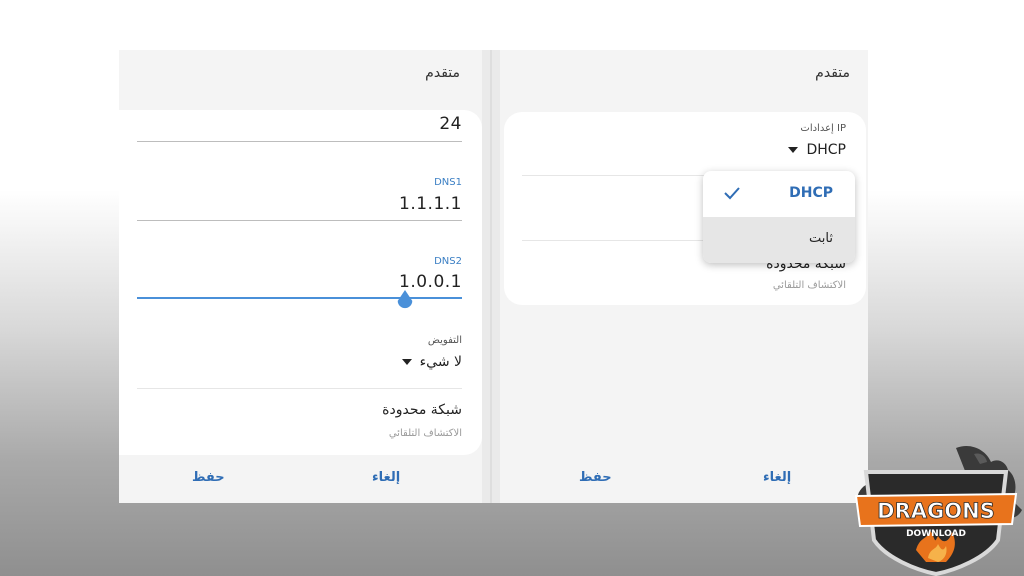 The image size is (1024, 576). Describe the element at coordinates (448, 261) in the screenshot. I see `dns2-label: DNS2` at that location.